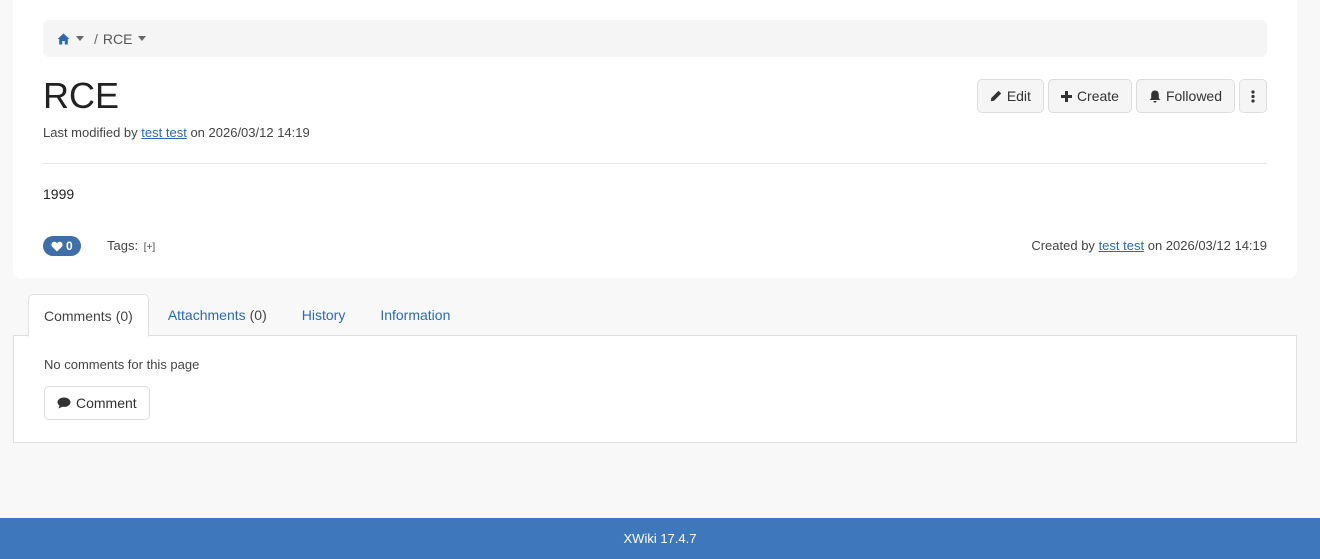  What do you see at coordinates (996, 96) in the screenshot?
I see `pencil-icon` at bounding box center [996, 96].